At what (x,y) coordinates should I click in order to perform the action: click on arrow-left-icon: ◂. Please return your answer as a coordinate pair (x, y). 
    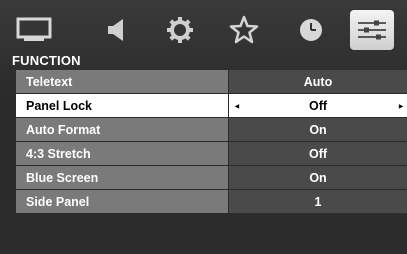
    Looking at the image, I should click on (237, 105).